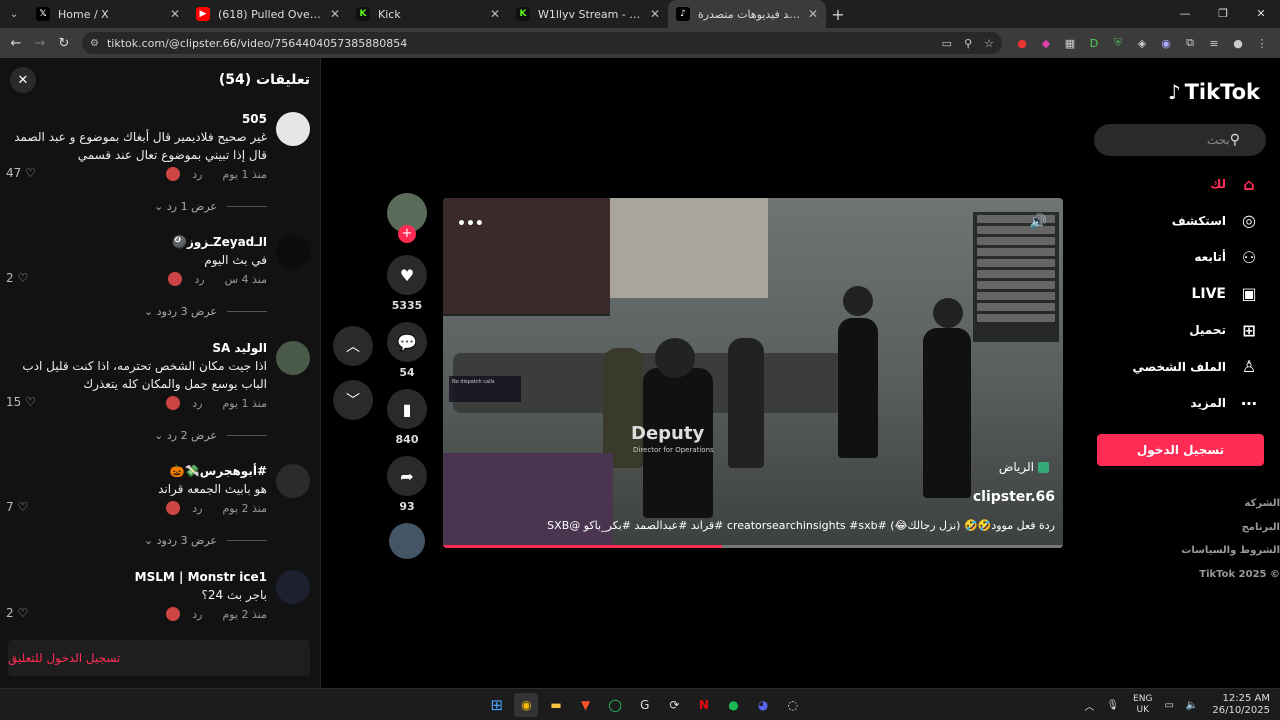 This screenshot has height=720, width=1280. I want to click on tab-kick-stream: K W1llyv Stream - Watch Live on ✕, so click(588, 14).